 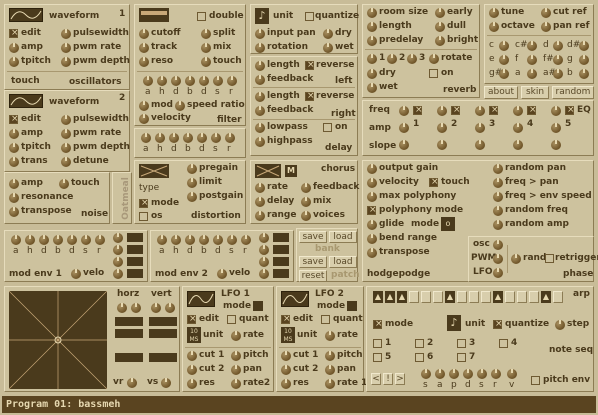 What do you see at coordinates (584, 46) in the screenshot?
I see `note-ds-knob` at bounding box center [584, 46].